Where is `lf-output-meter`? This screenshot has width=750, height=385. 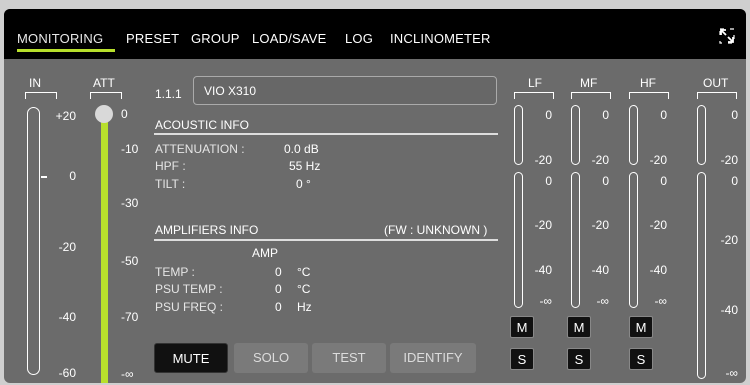
lf-output-meter is located at coordinates (518, 240).